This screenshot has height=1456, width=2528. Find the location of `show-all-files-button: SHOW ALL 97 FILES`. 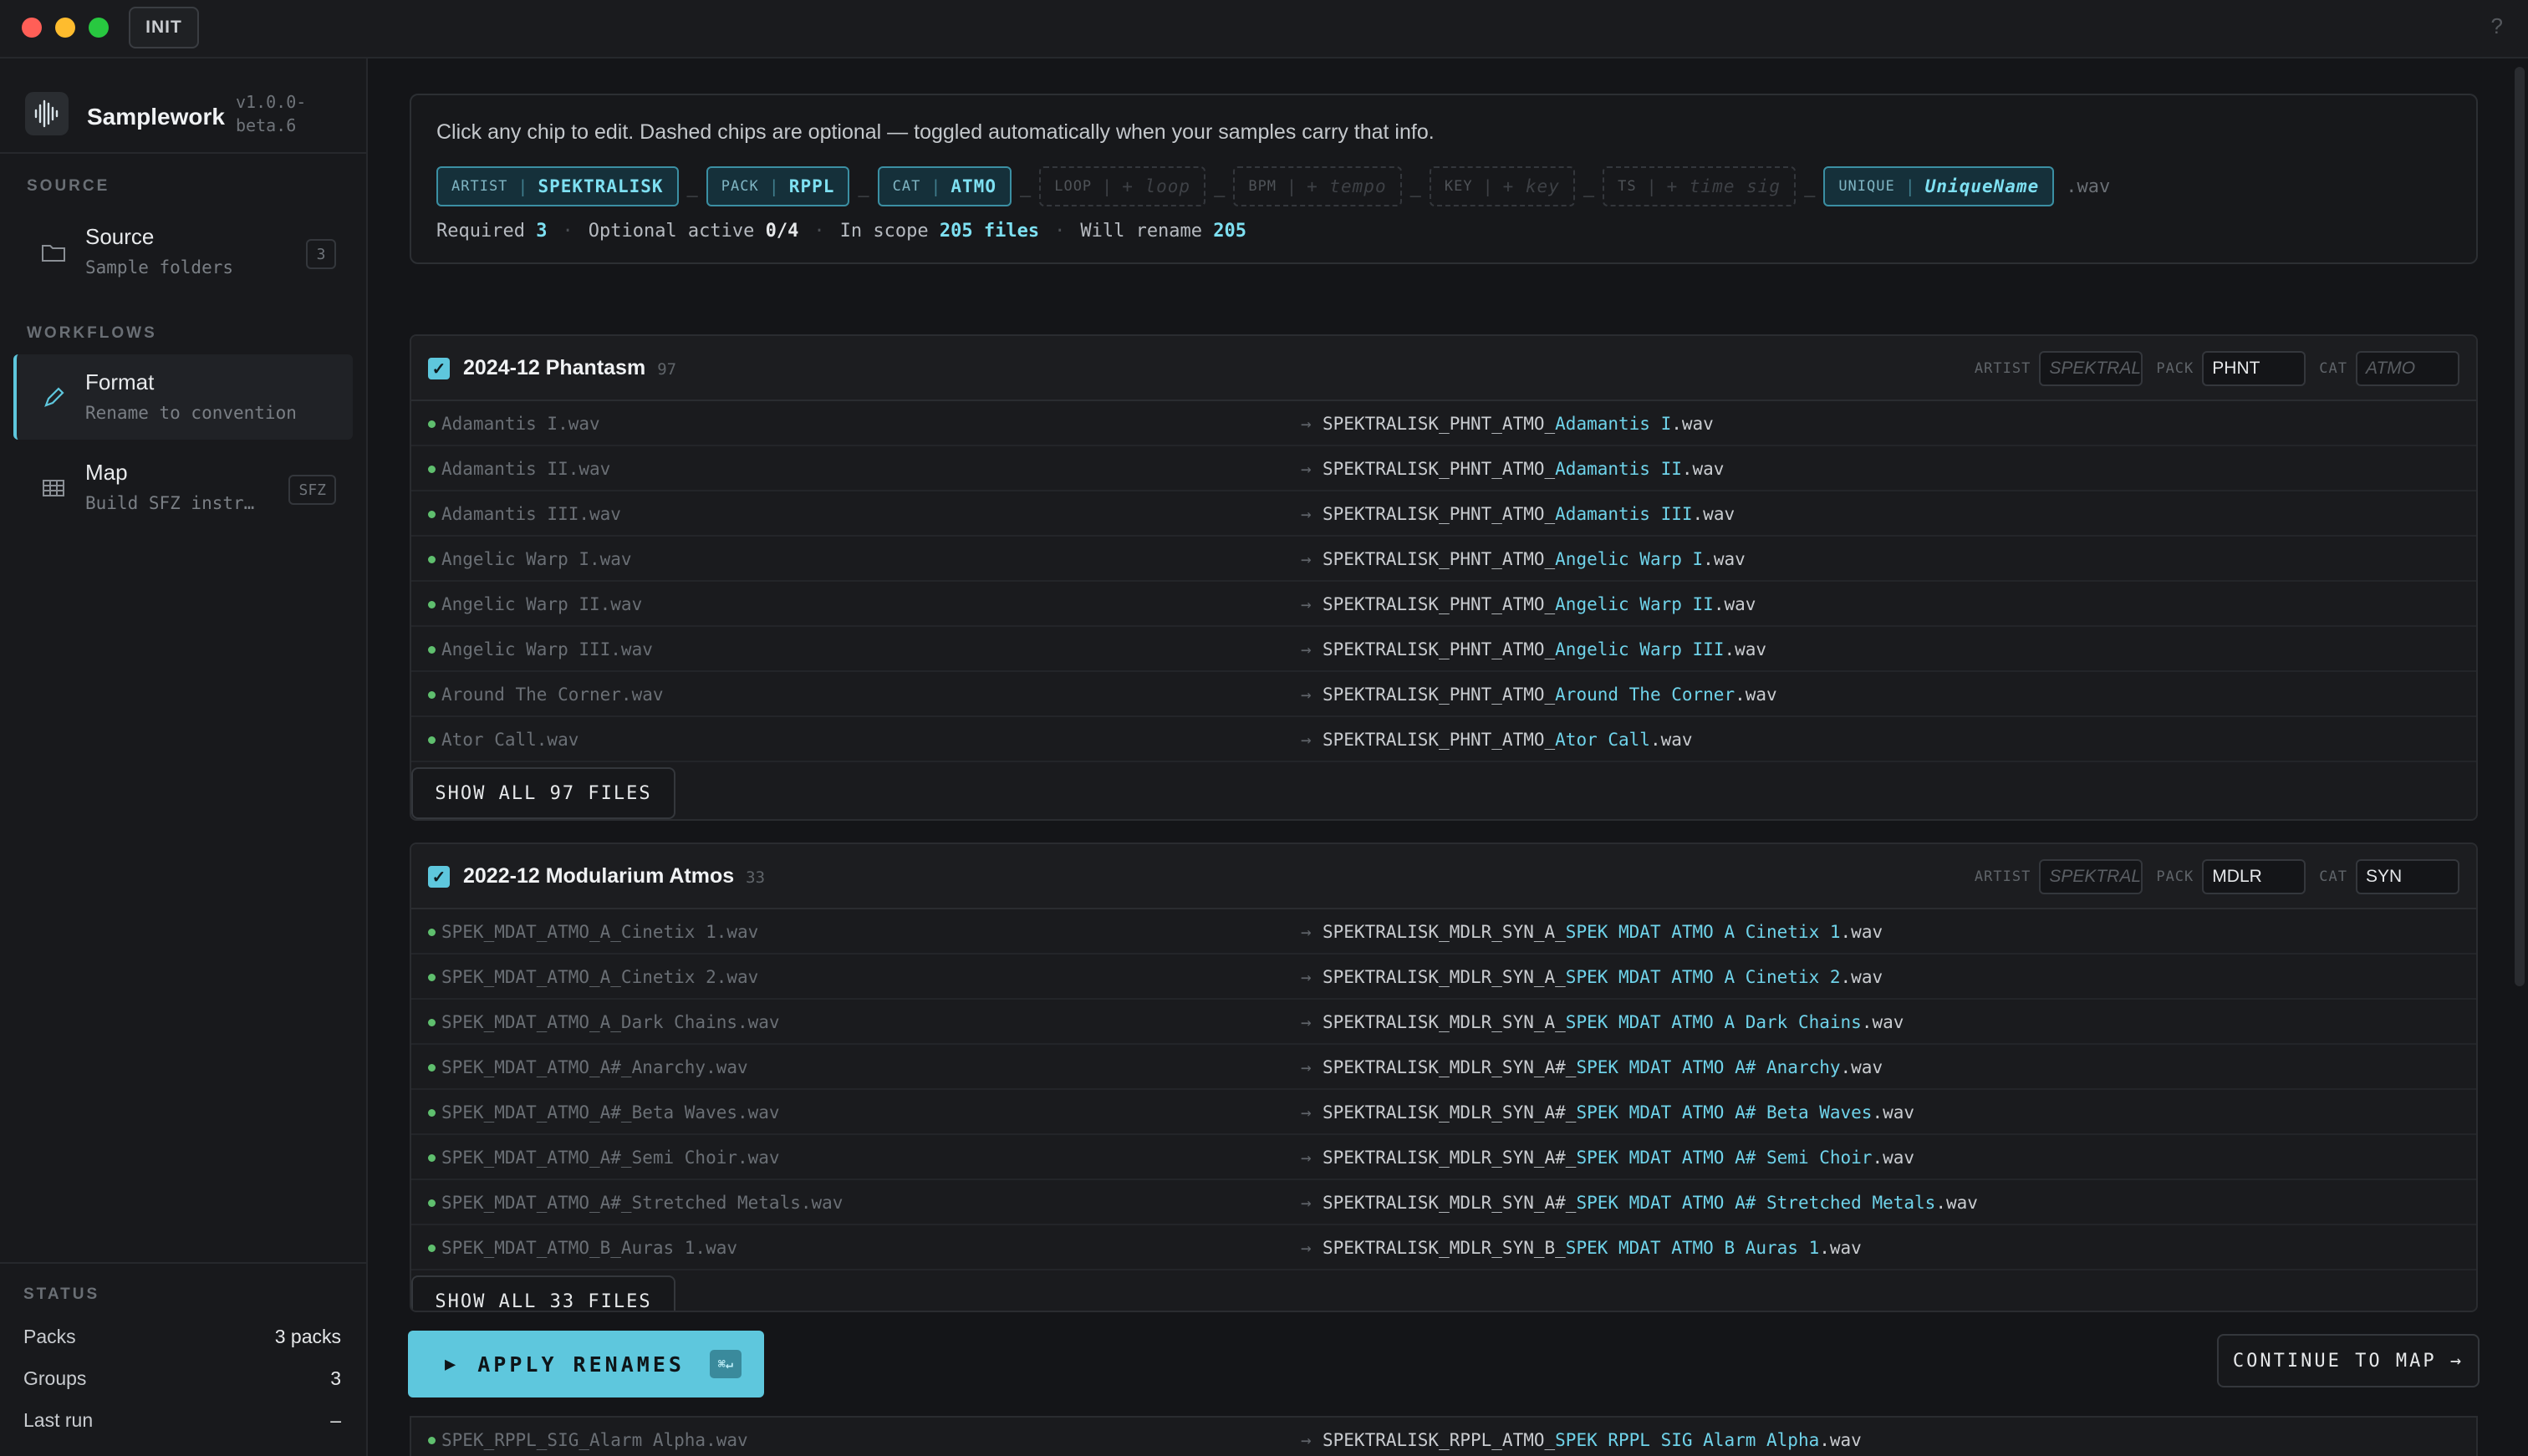

show-all-files-button: SHOW ALL 97 FILES is located at coordinates (543, 793).